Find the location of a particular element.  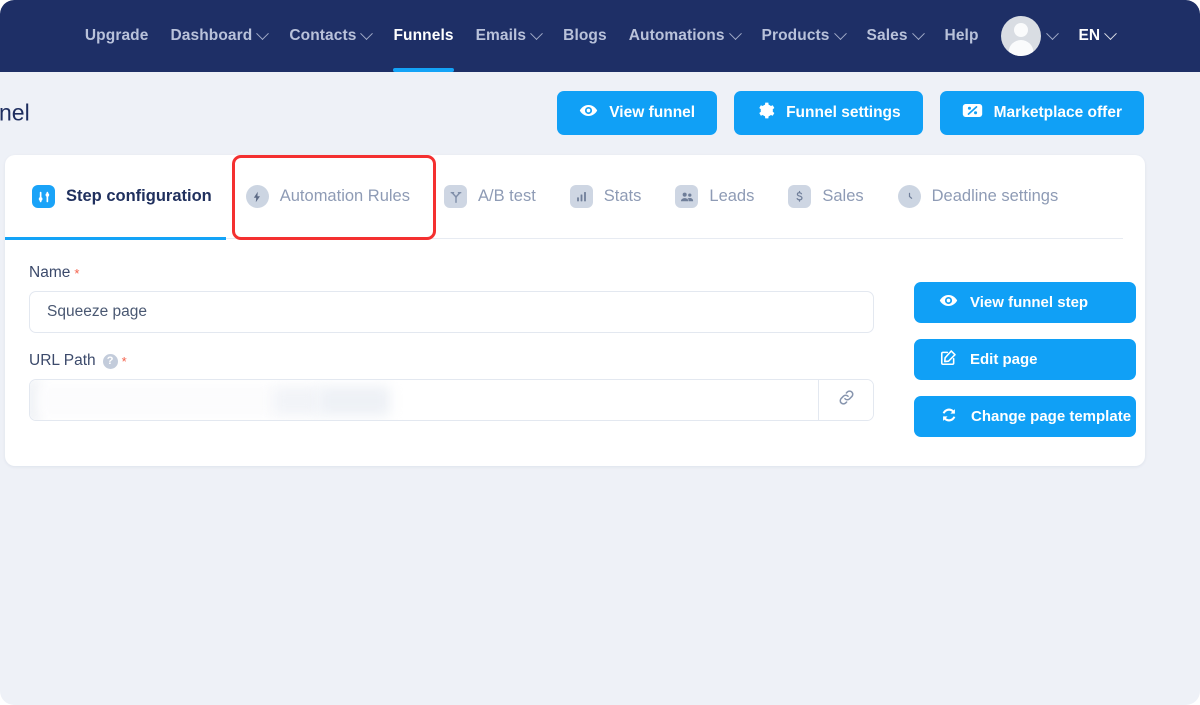

nav-item-blogs: Blogs is located at coordinates (585, 36).